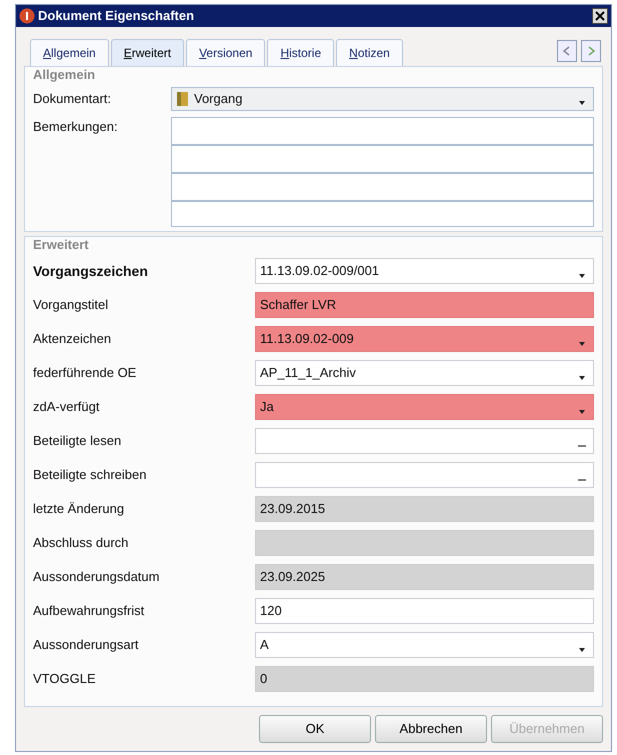  What do you see at coordinates (88, 610) in the screenshot?
I see `field-label: Aufbewahrungsfrist` at bounding box center [88, 610].